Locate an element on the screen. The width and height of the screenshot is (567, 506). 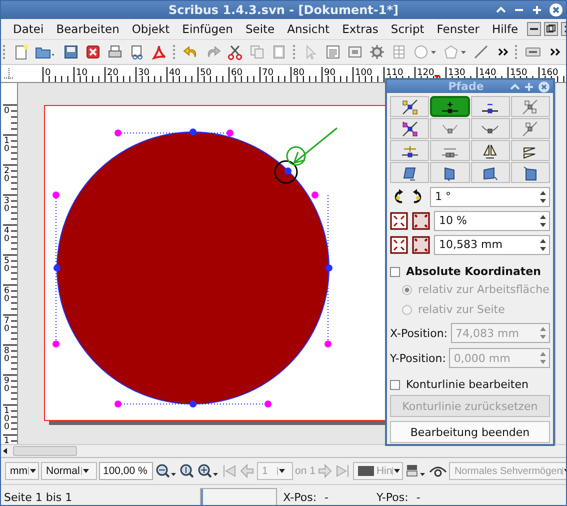
menu-item: Fenster is located at coordinates (460, 29).